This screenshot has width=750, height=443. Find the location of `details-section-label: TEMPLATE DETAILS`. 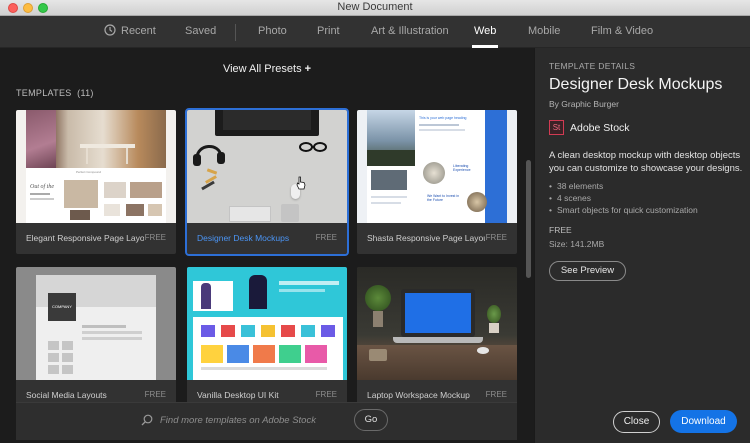

details-section-label: TEMPLATE DETAILS is located at coordinates (592, 66).